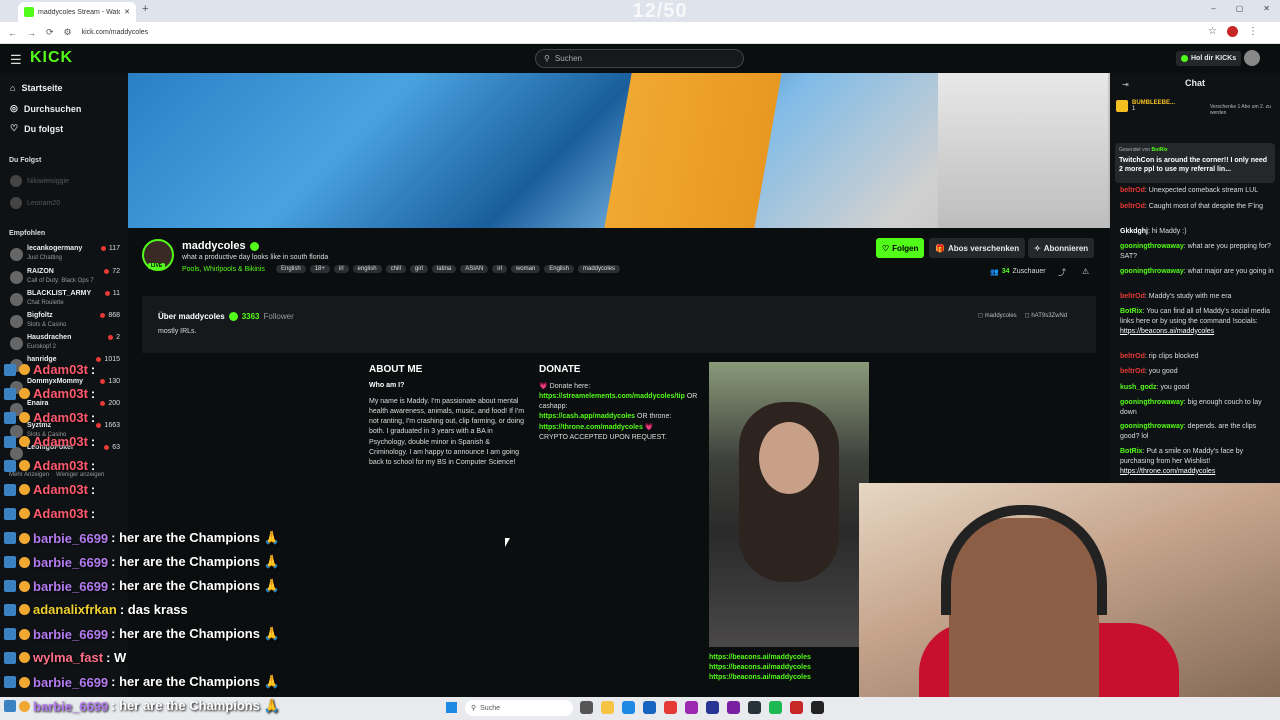  Describe the element at coordinates (1167, 471) in the screenshot. I see `chat-link: https://throne.com/maddycoles` at that location.